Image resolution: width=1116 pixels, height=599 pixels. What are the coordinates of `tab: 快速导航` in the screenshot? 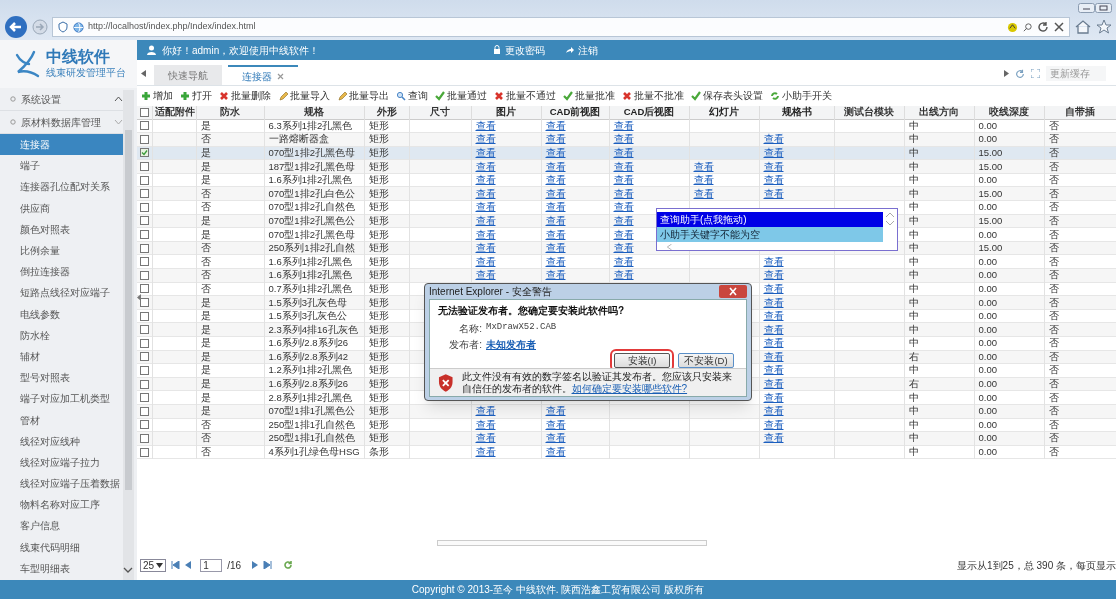 It's located at (188, 75).